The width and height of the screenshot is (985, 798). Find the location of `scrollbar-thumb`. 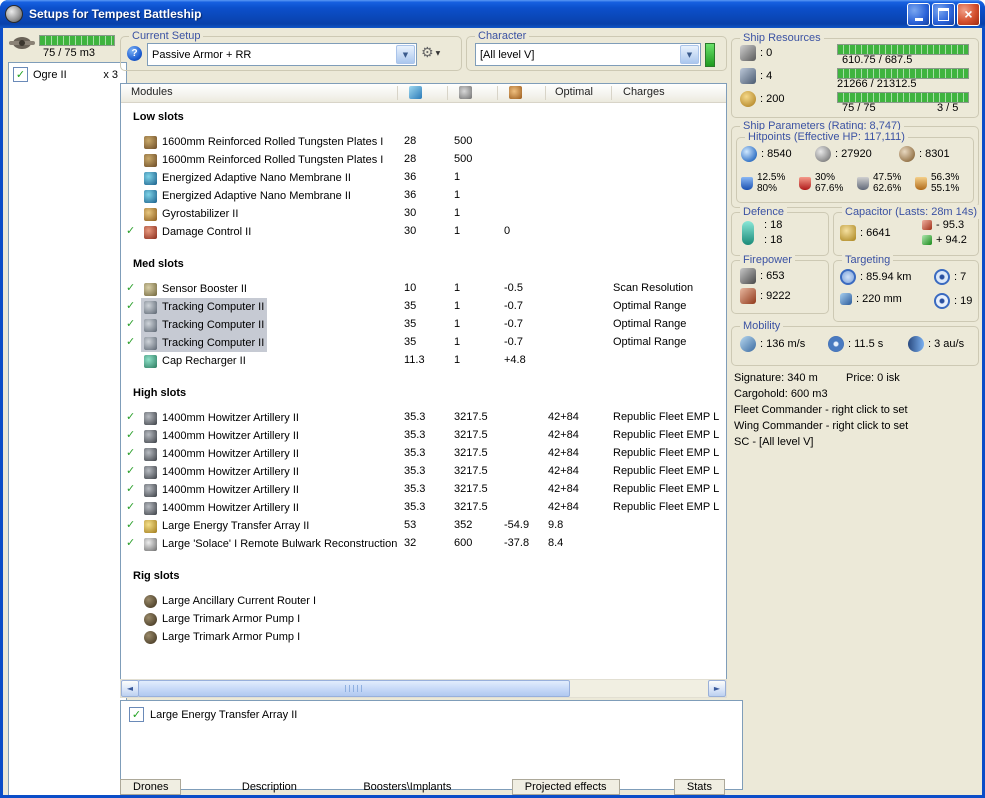

scrollbar-thumb is located at coordinates (354, 688).